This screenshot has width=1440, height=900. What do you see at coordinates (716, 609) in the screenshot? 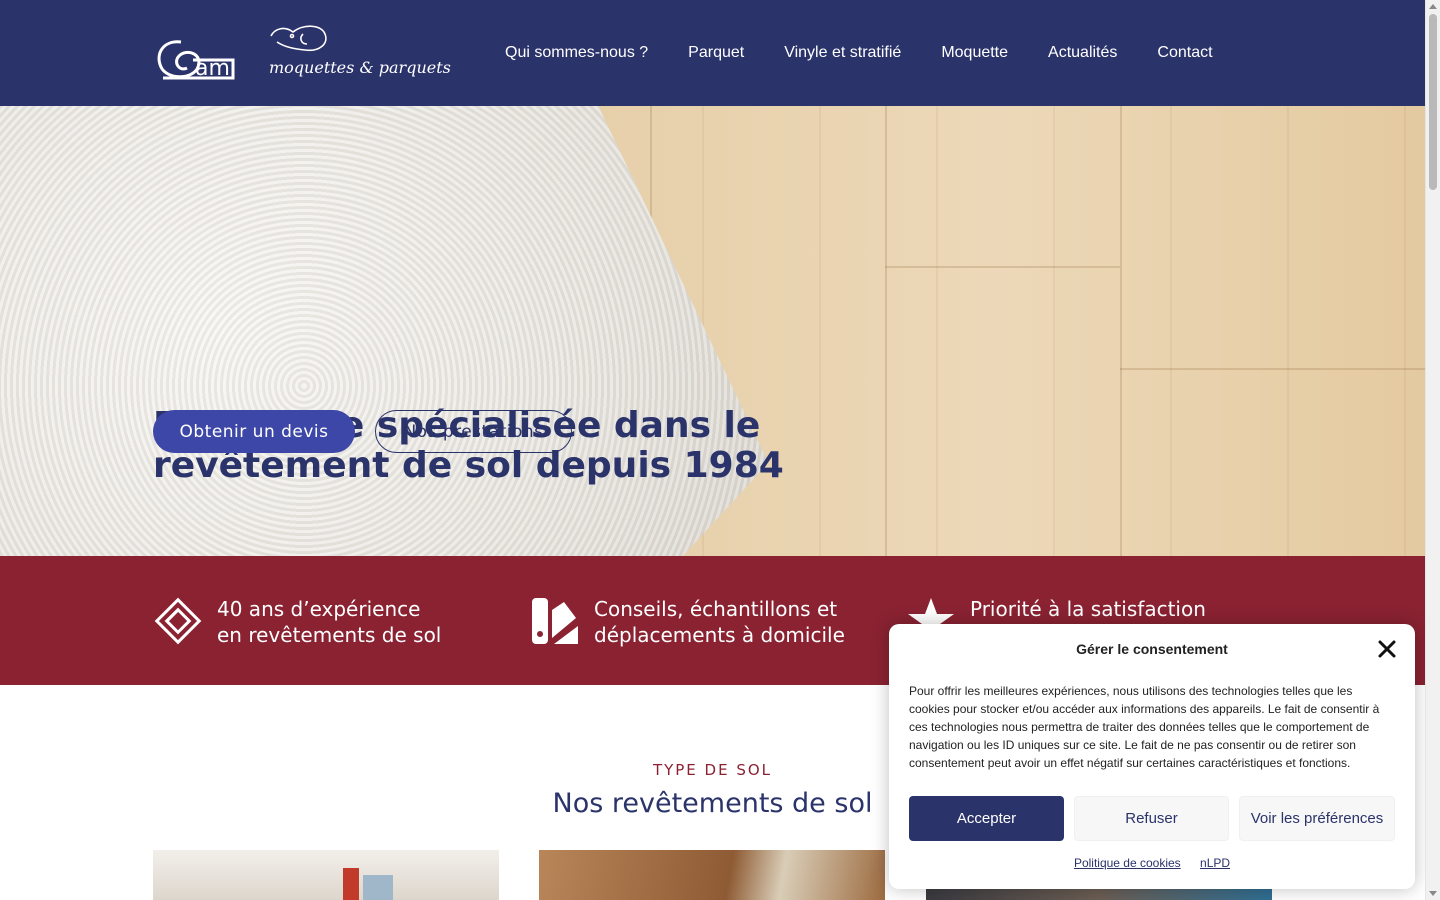
I see `feature-line: Conseils, échantillons et` at bounding box center [716, 609].